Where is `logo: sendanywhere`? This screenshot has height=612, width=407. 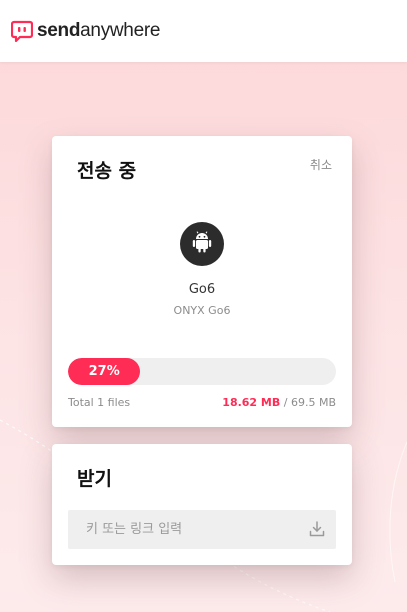 logo: sendanywhere is located at coordinates (85, 31).